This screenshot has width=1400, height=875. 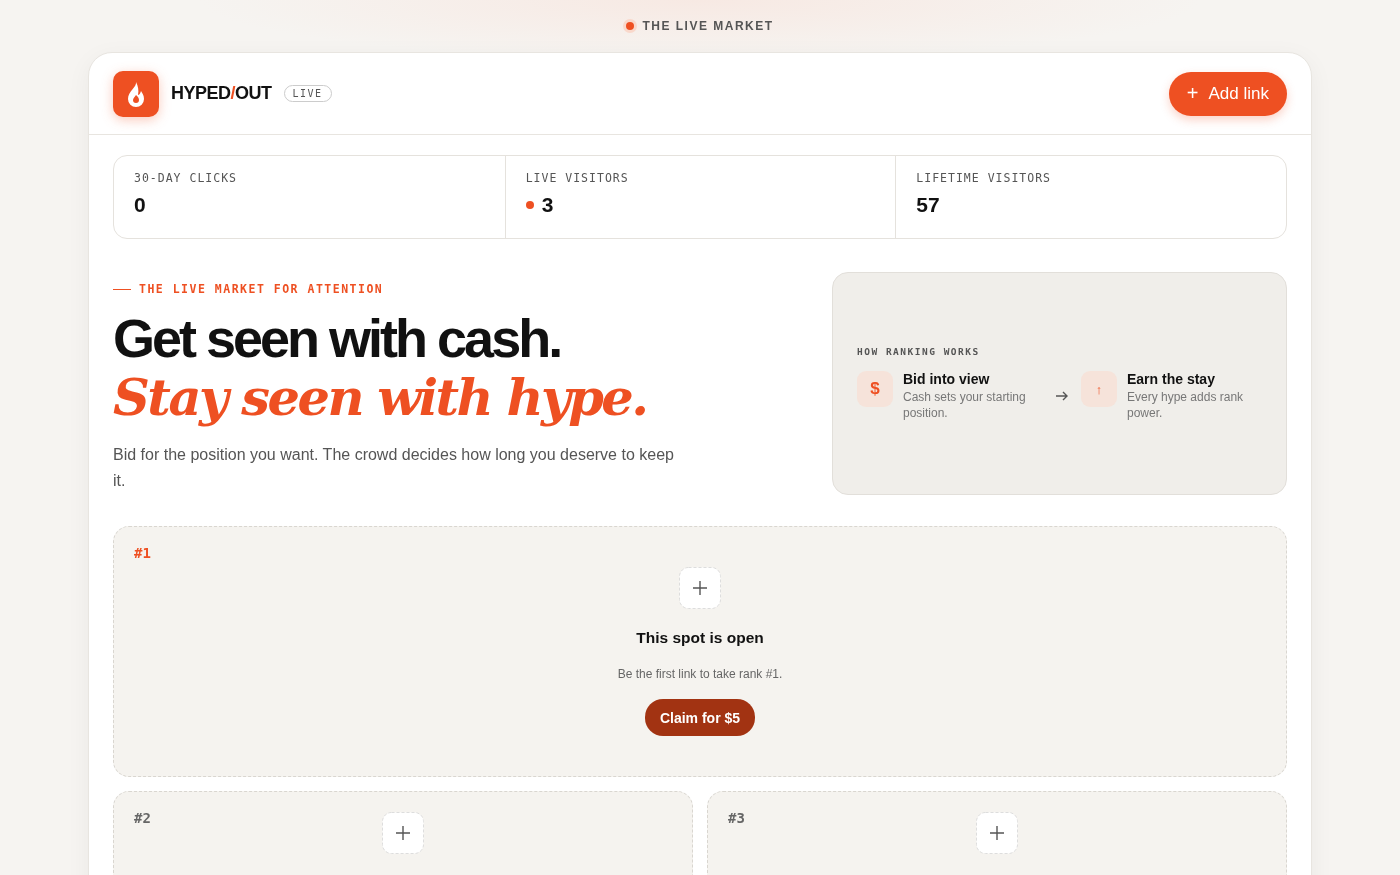 I want to click on step-icon: $, so click(x=875, y=389).